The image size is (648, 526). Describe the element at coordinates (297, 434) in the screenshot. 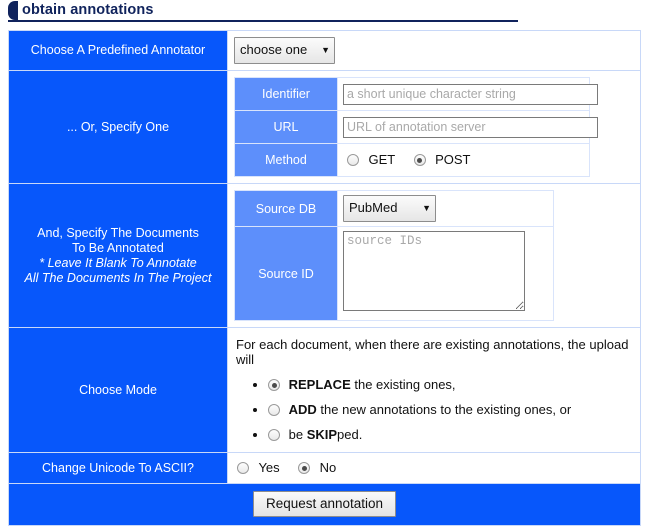

I see `mode-skip-pre: be` at that location.